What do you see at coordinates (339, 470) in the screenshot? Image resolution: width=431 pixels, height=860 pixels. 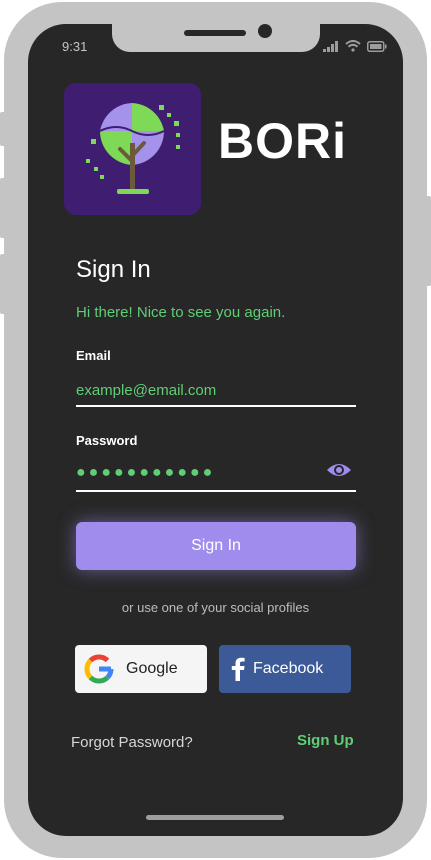 I see `eye-icon` at bounding box center [339, 470].